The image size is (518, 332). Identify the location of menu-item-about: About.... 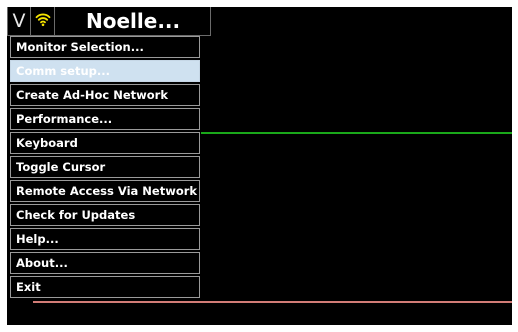
(105, 263).